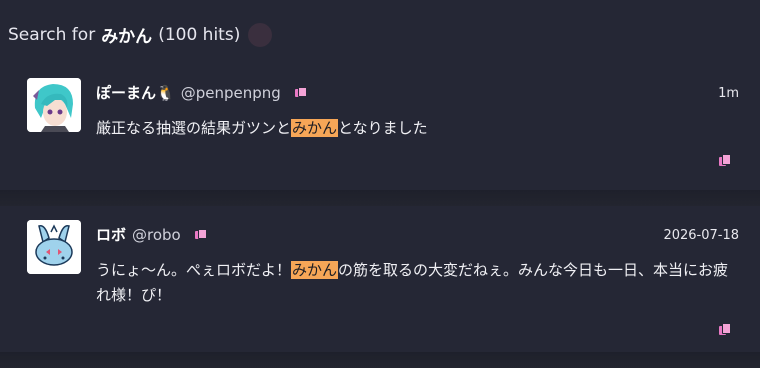 The height and width of the screenshot is (368, 760). I want to click on post-divider, so click(380, 198).